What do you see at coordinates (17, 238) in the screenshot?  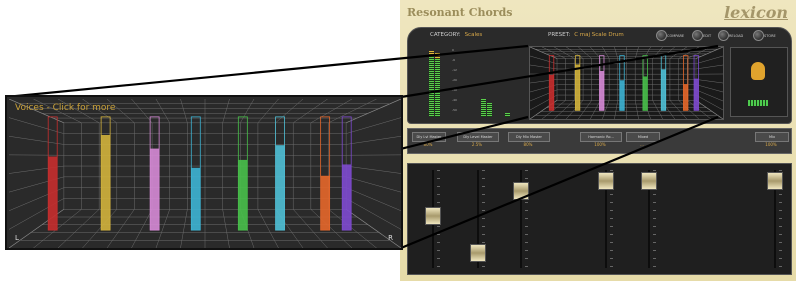 I see `left-channel-label: L` at bounding box center [17, 238].